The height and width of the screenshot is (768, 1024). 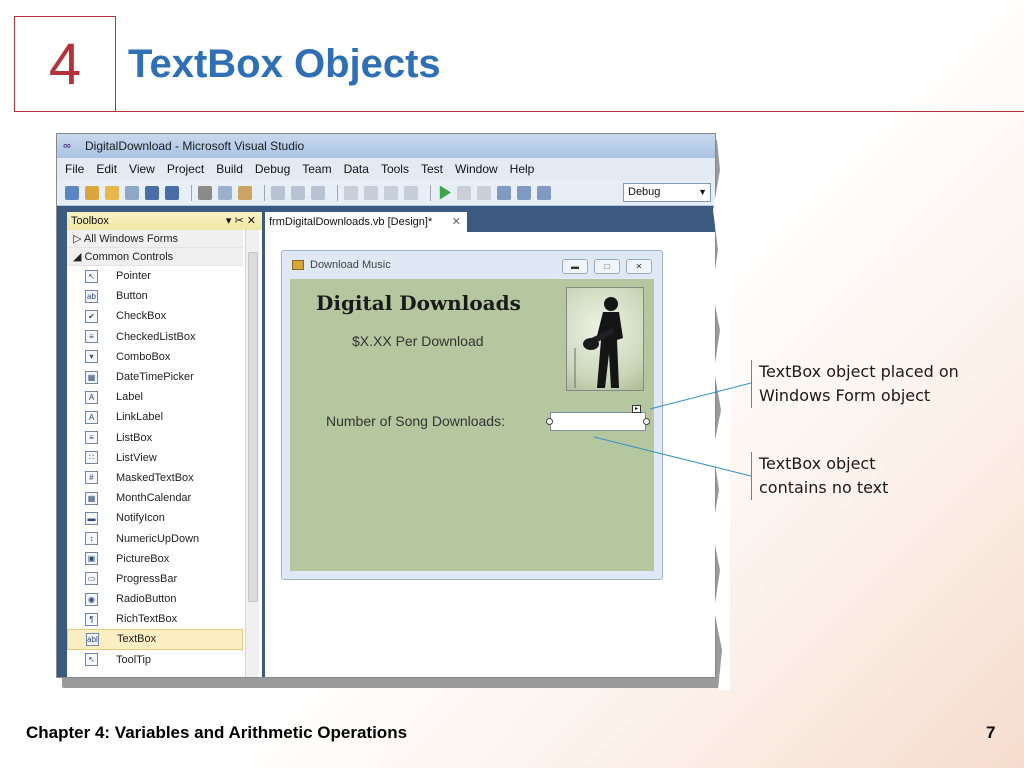 What do you see at coordinates (147, 578) in the screenshot?
I see `toolbox-item-label: ProgressBar` at bounding box center [147, 578].